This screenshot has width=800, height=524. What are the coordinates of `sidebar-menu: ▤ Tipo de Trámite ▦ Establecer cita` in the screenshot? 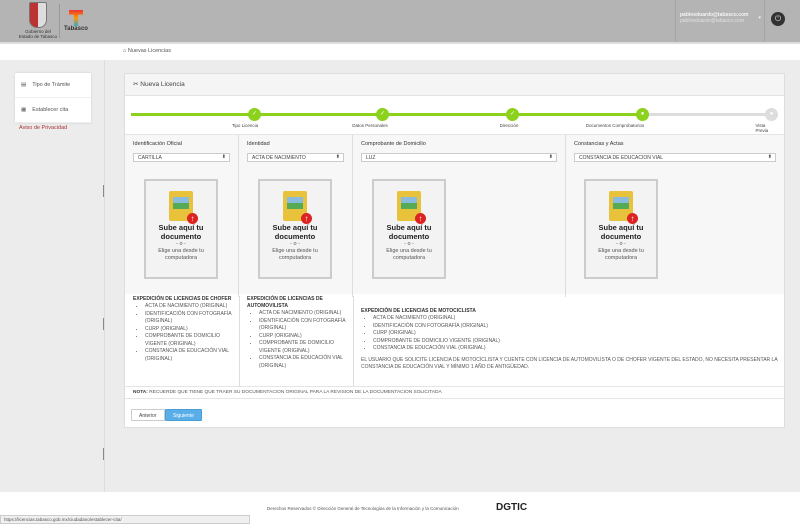 It's located at (53, 98).